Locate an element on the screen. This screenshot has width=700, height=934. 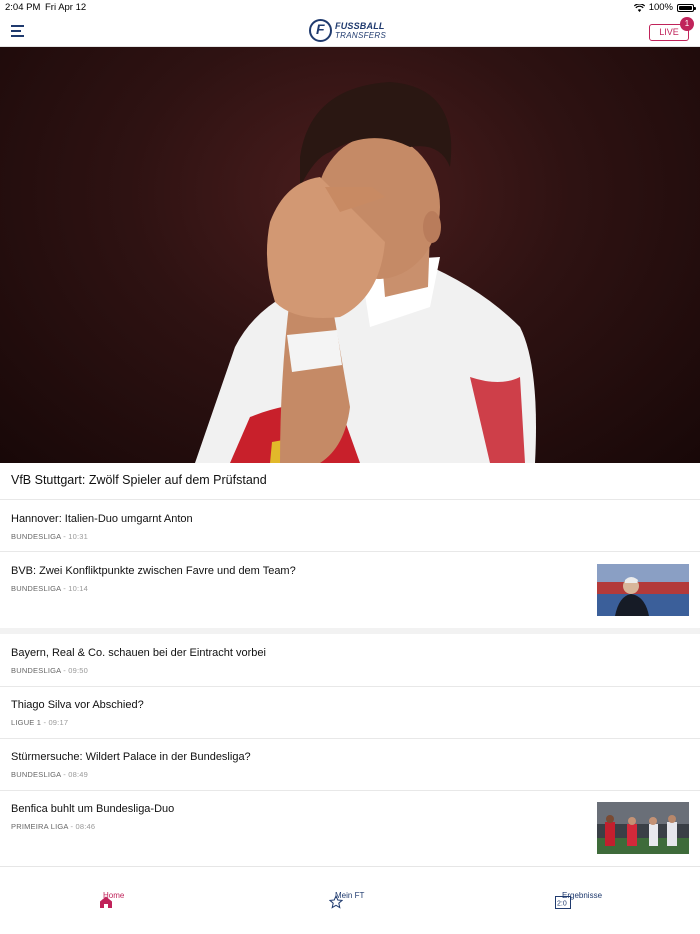
tab-mein-ft: Mein FT is located at coordinates (346, 900).